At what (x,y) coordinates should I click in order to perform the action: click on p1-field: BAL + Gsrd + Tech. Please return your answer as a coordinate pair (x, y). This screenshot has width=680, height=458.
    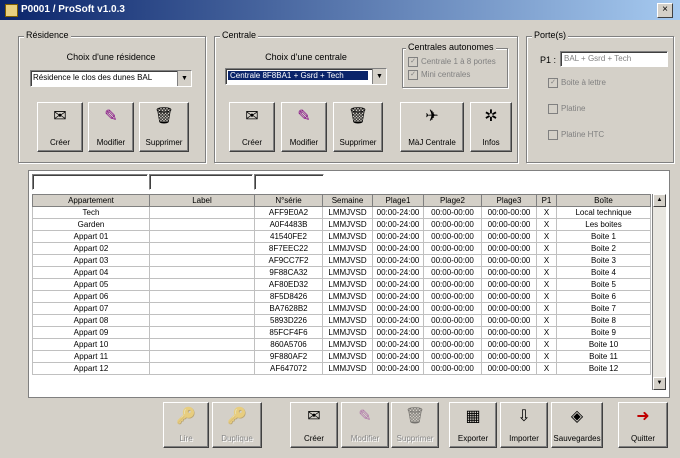
    Looking at the image, I should click on (614, 59).